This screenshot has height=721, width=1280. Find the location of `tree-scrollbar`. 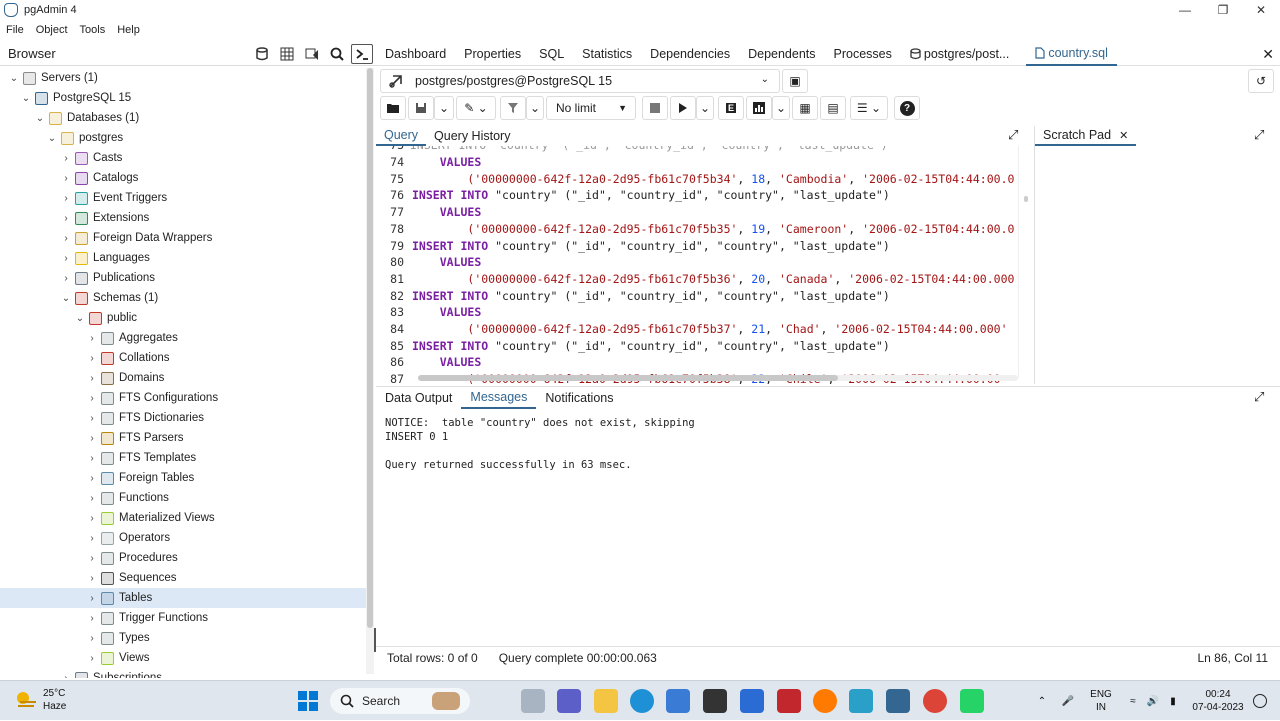

tree-scrollbar is located at coordinates (370, 371).